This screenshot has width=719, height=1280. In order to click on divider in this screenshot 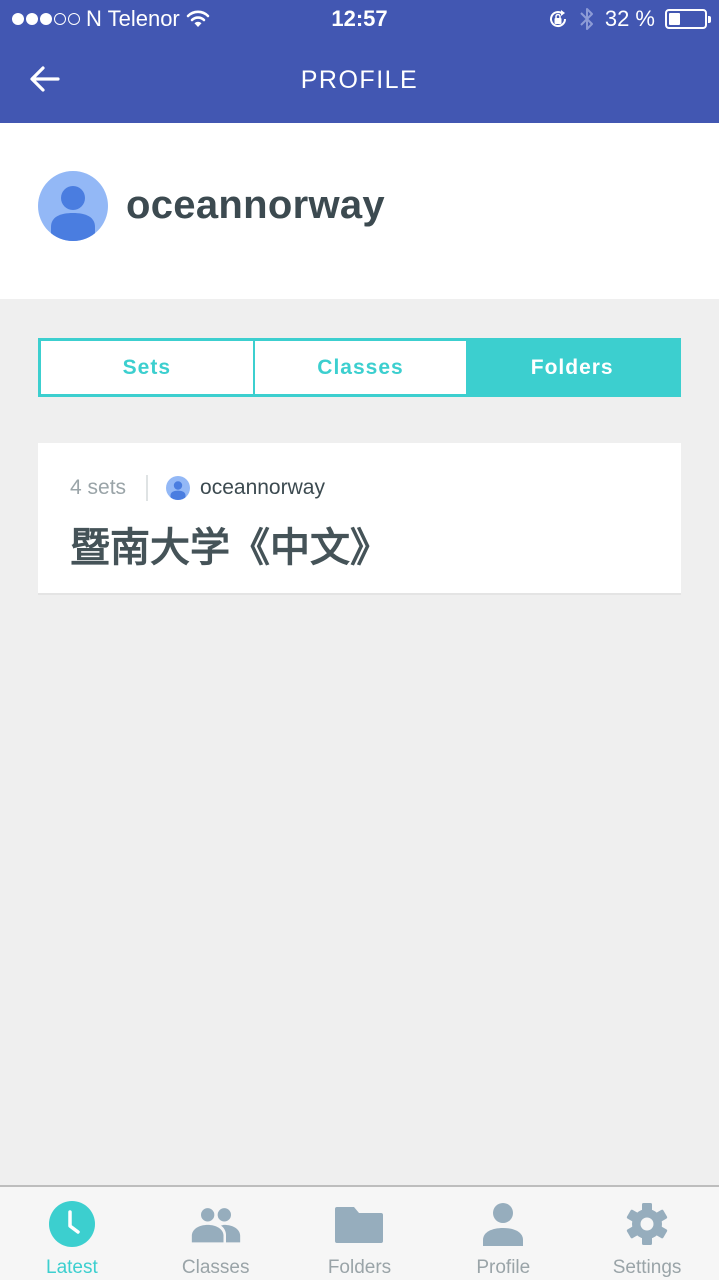, I will do `click(147, 488)`.